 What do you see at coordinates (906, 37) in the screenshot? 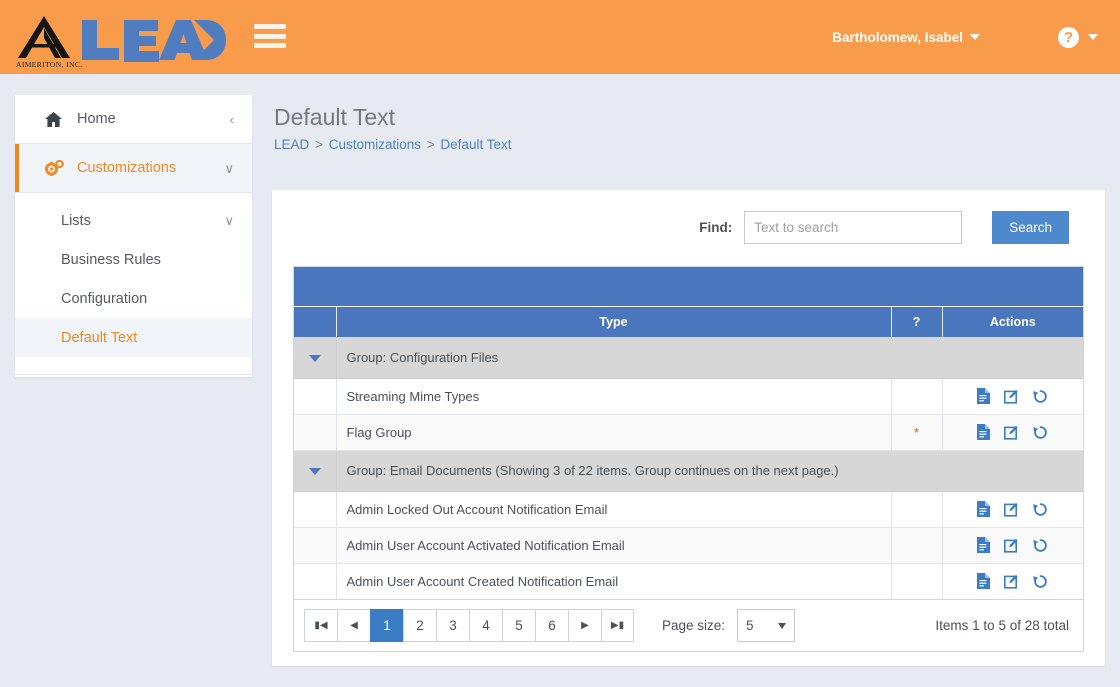
I see `user-menu: Bartholomew, Isabel` at bounding box center [906, 37].